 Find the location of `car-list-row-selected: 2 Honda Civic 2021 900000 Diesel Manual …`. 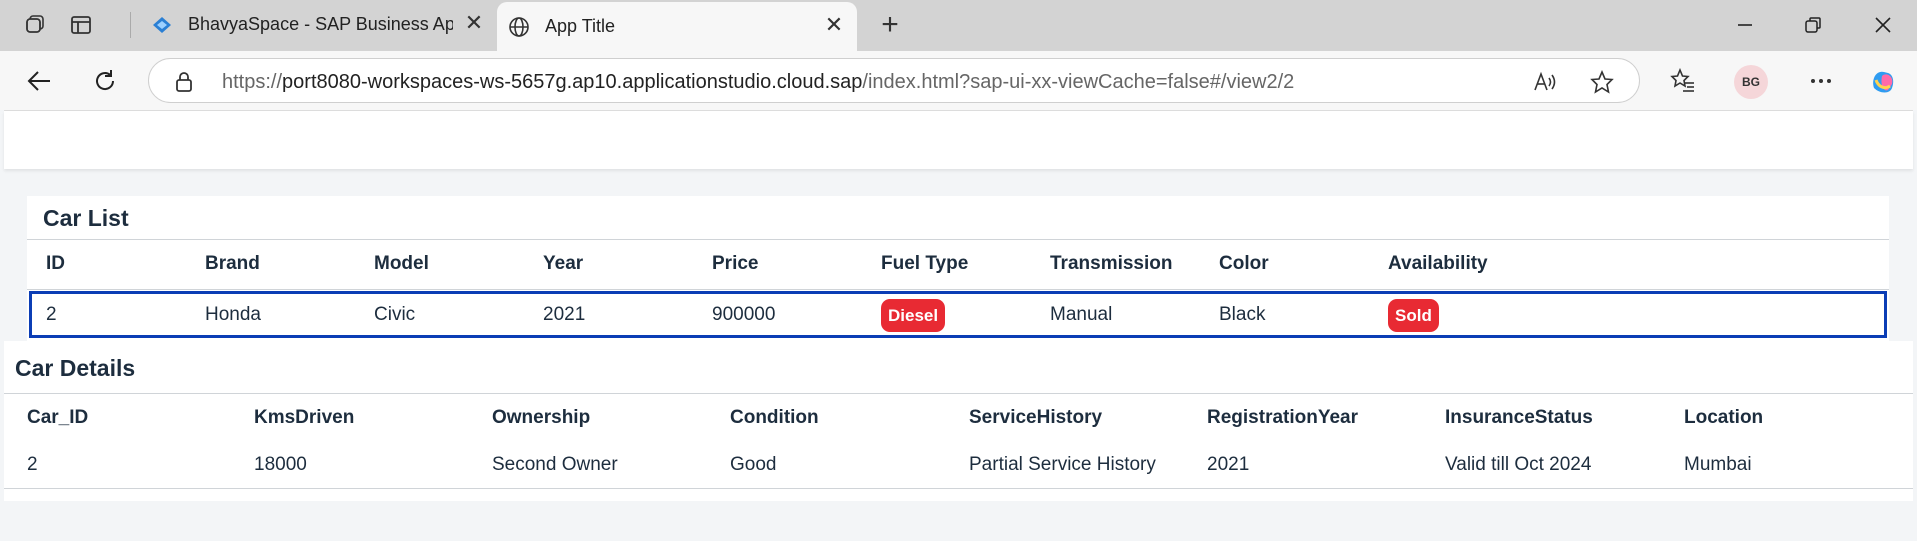

car-list-row-selected: 2 Honda Civic 2021 900000 Diesel Manual … is located at coordinates (958, 314).